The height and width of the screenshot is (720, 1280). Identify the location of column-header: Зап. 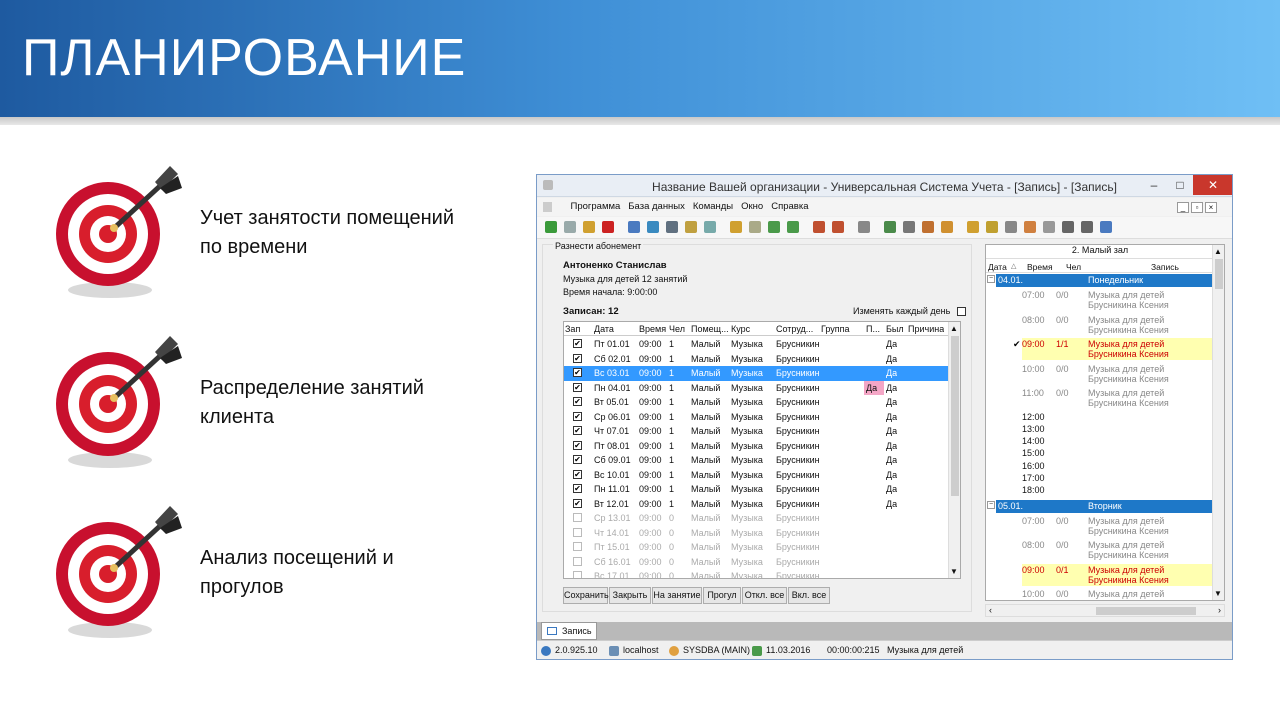
(572, 329).